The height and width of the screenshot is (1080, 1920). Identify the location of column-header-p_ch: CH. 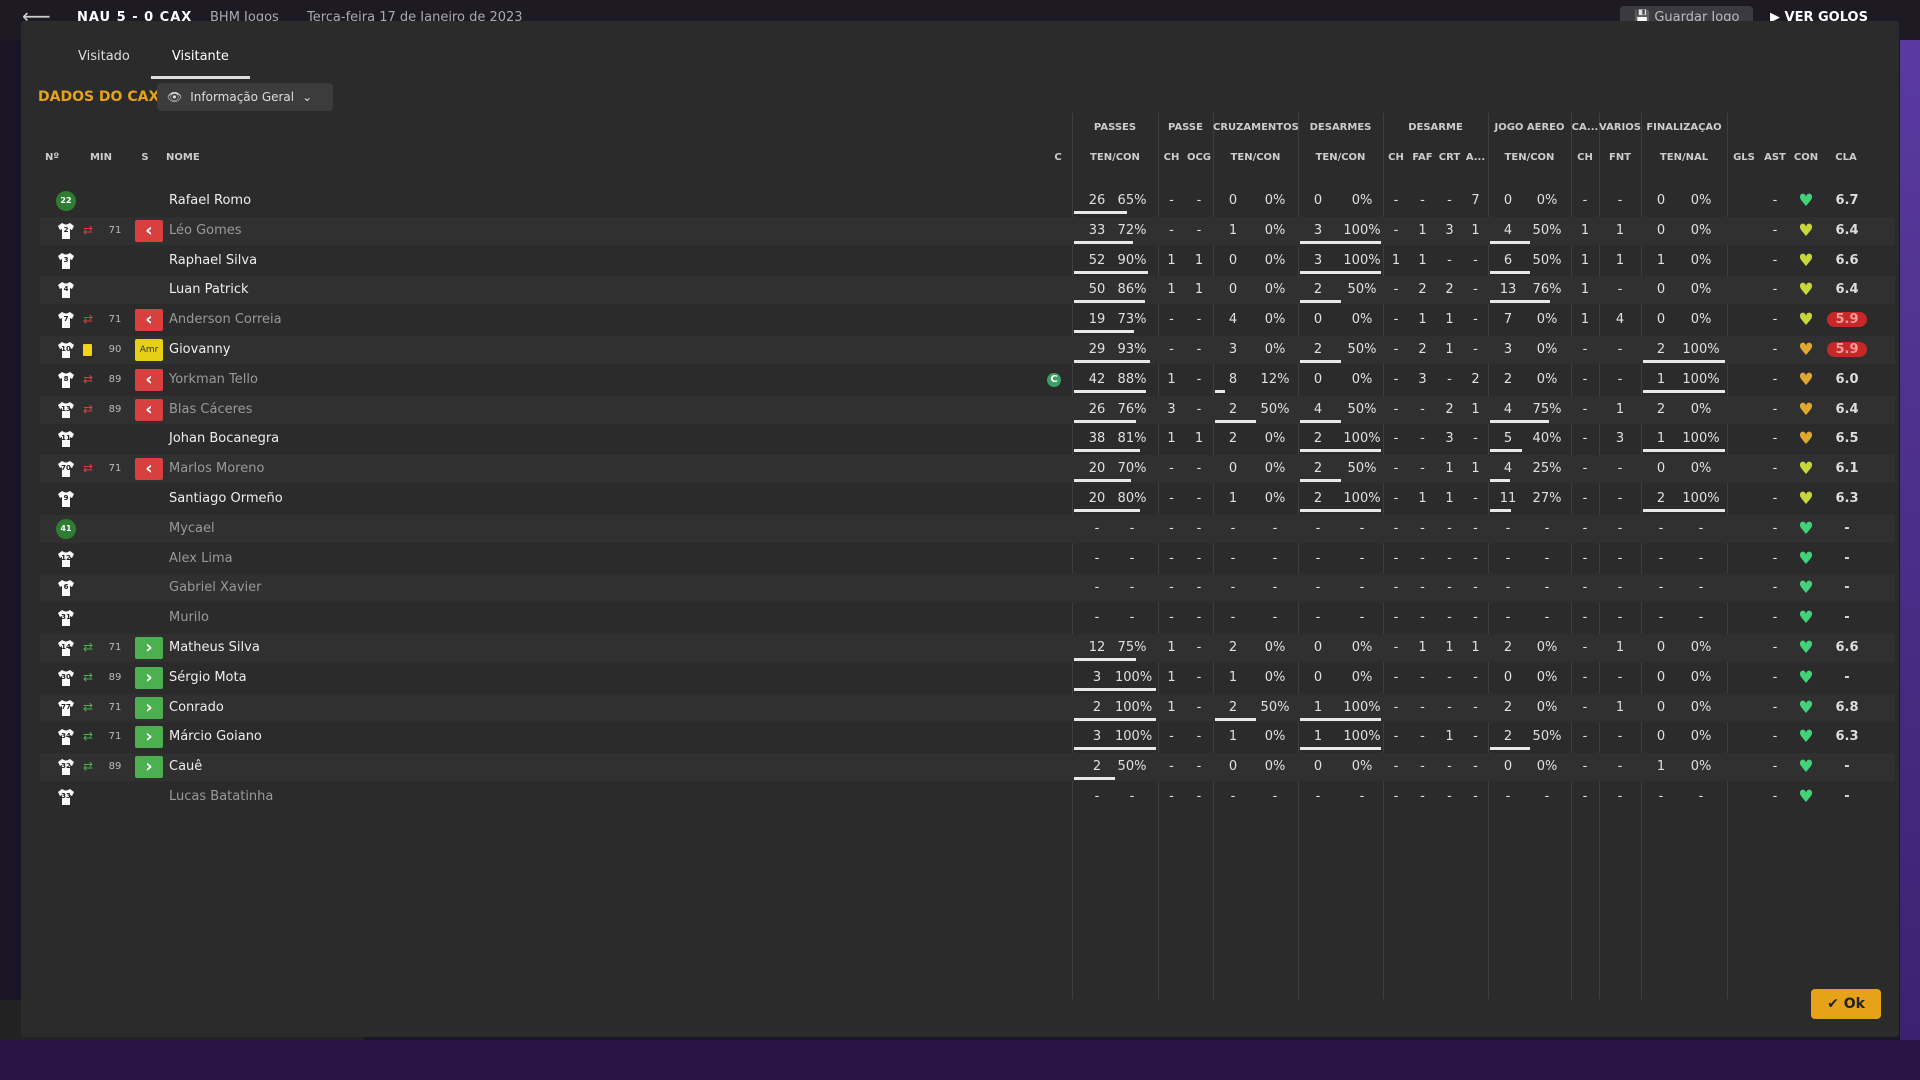
(1171, 157).